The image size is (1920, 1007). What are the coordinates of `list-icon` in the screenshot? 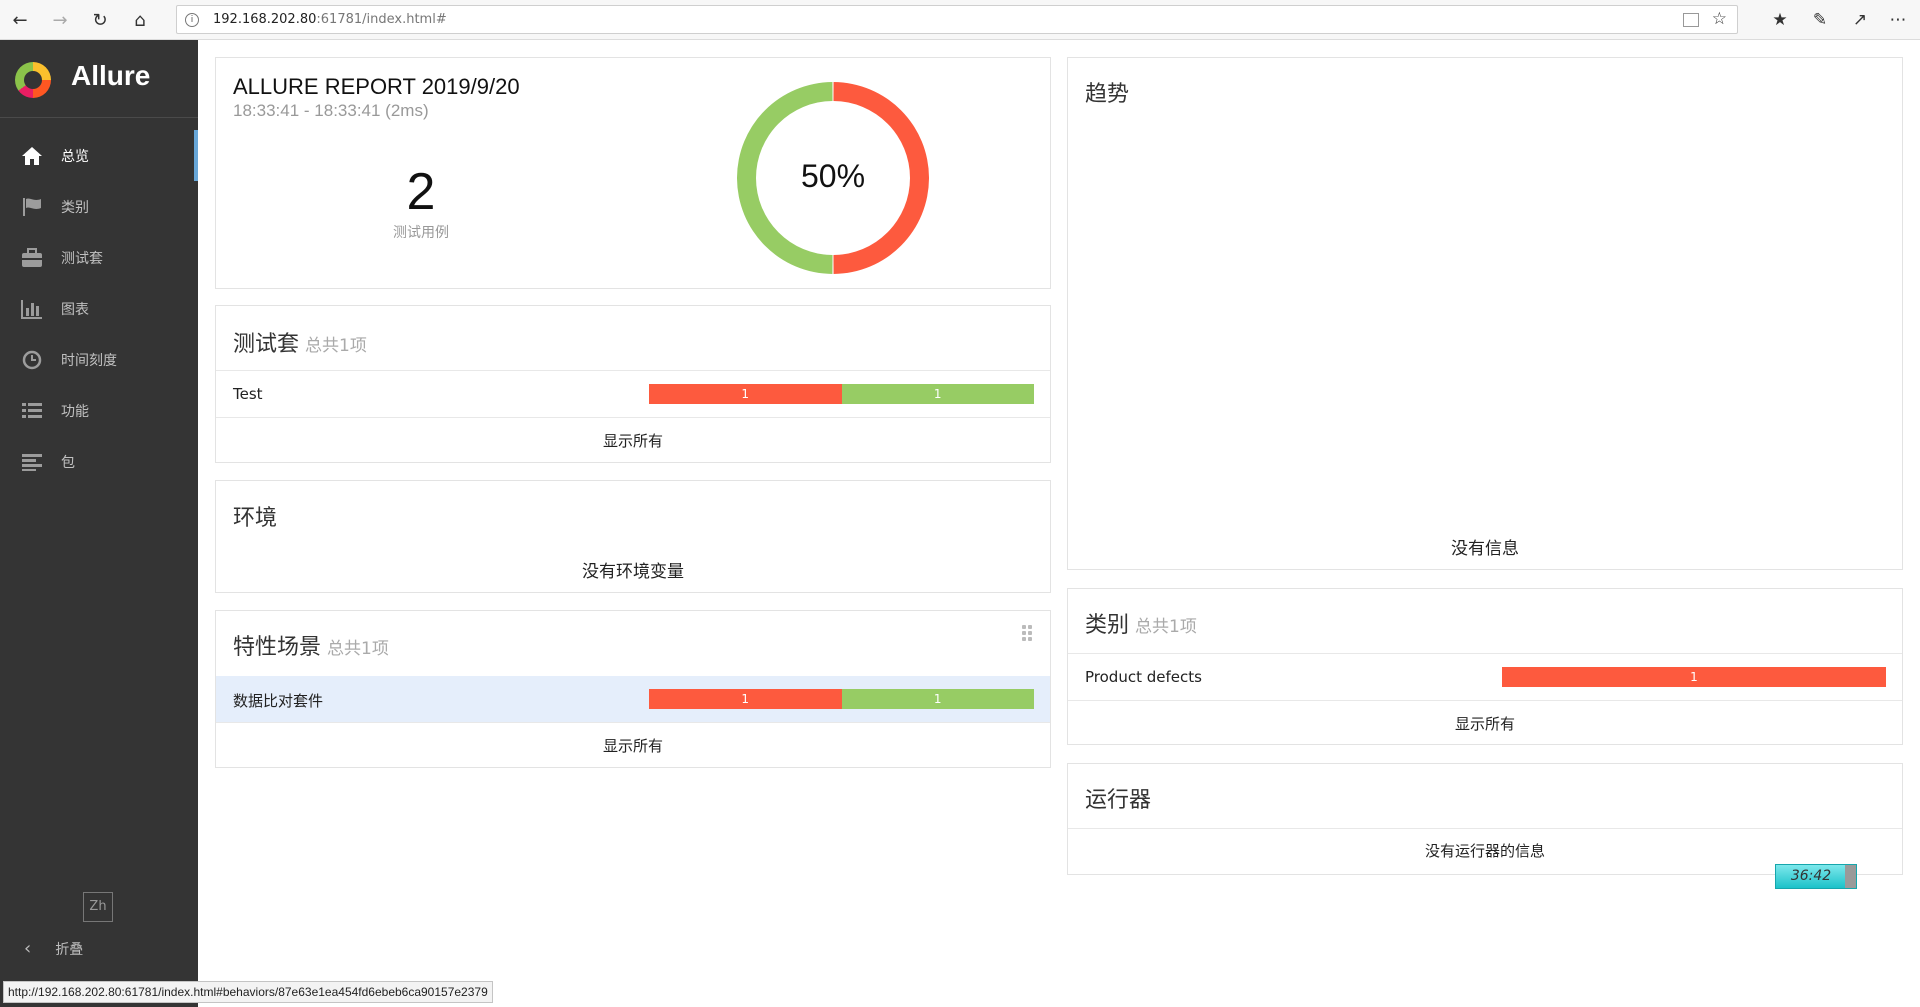 It's located at (32, 411).